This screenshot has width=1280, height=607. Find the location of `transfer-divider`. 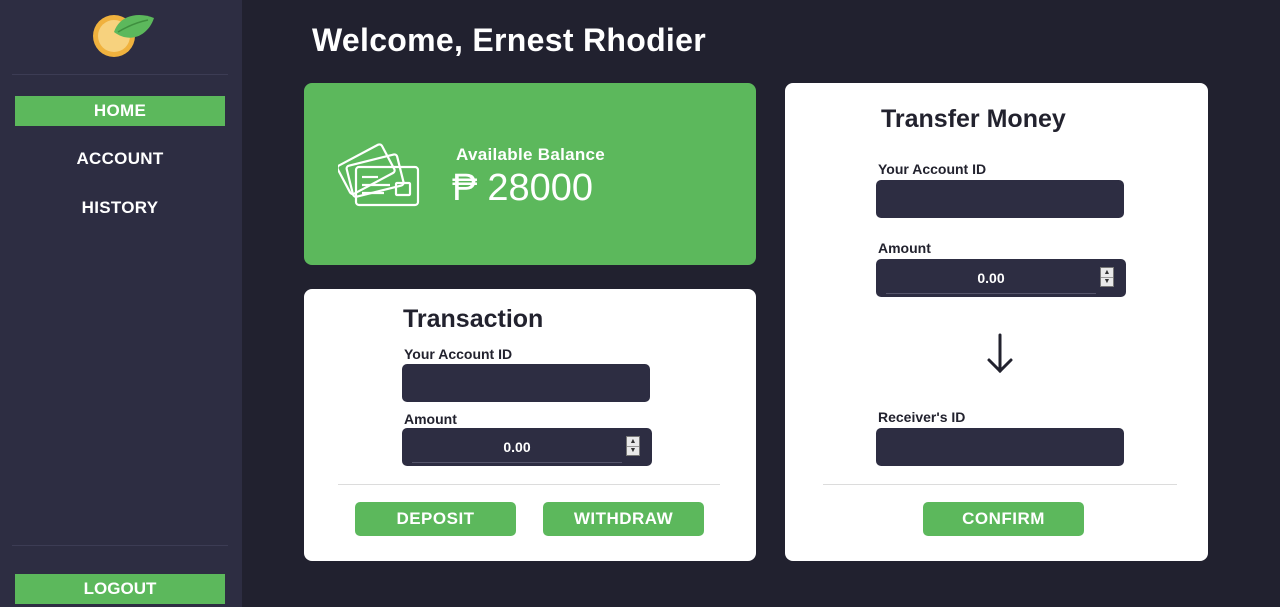

transfer-divider is located at coordinates (1000, 484).